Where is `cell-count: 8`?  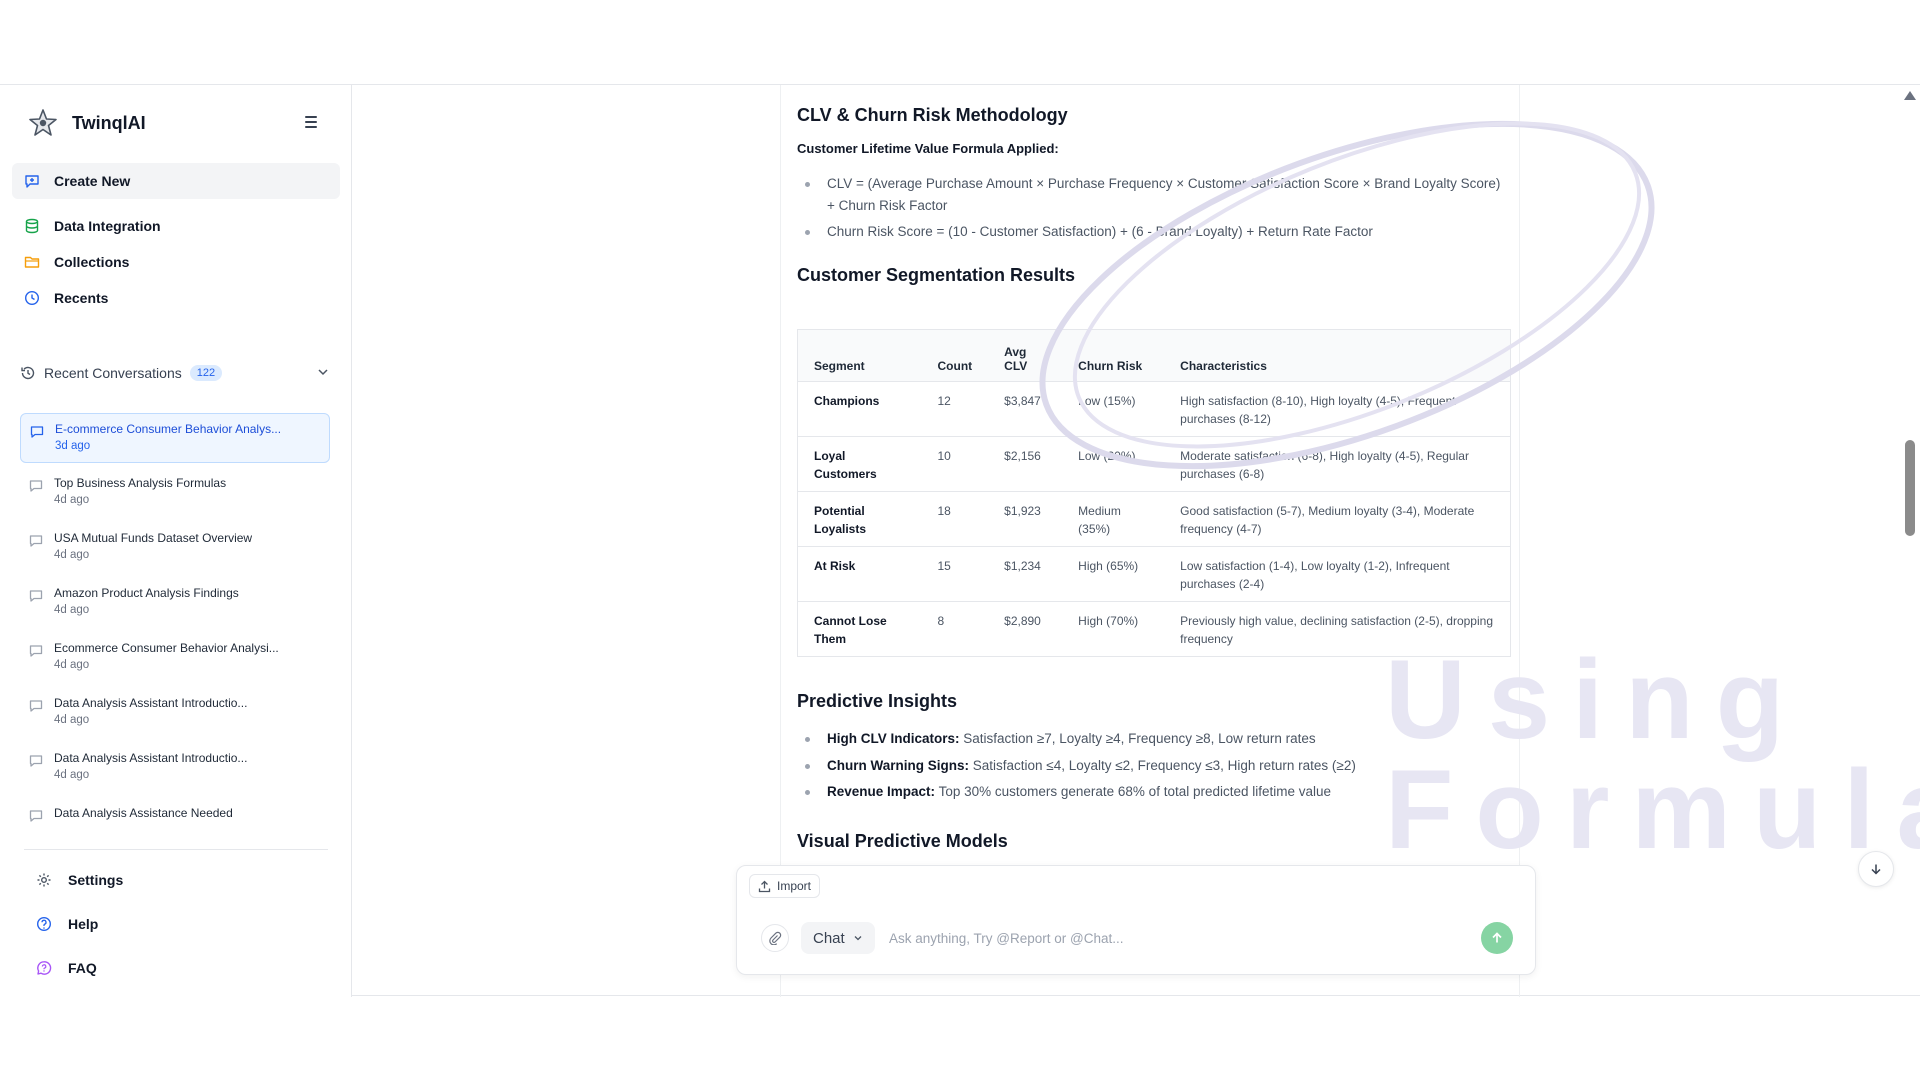 cell-count: 8 is located at coordinates (955, 629).